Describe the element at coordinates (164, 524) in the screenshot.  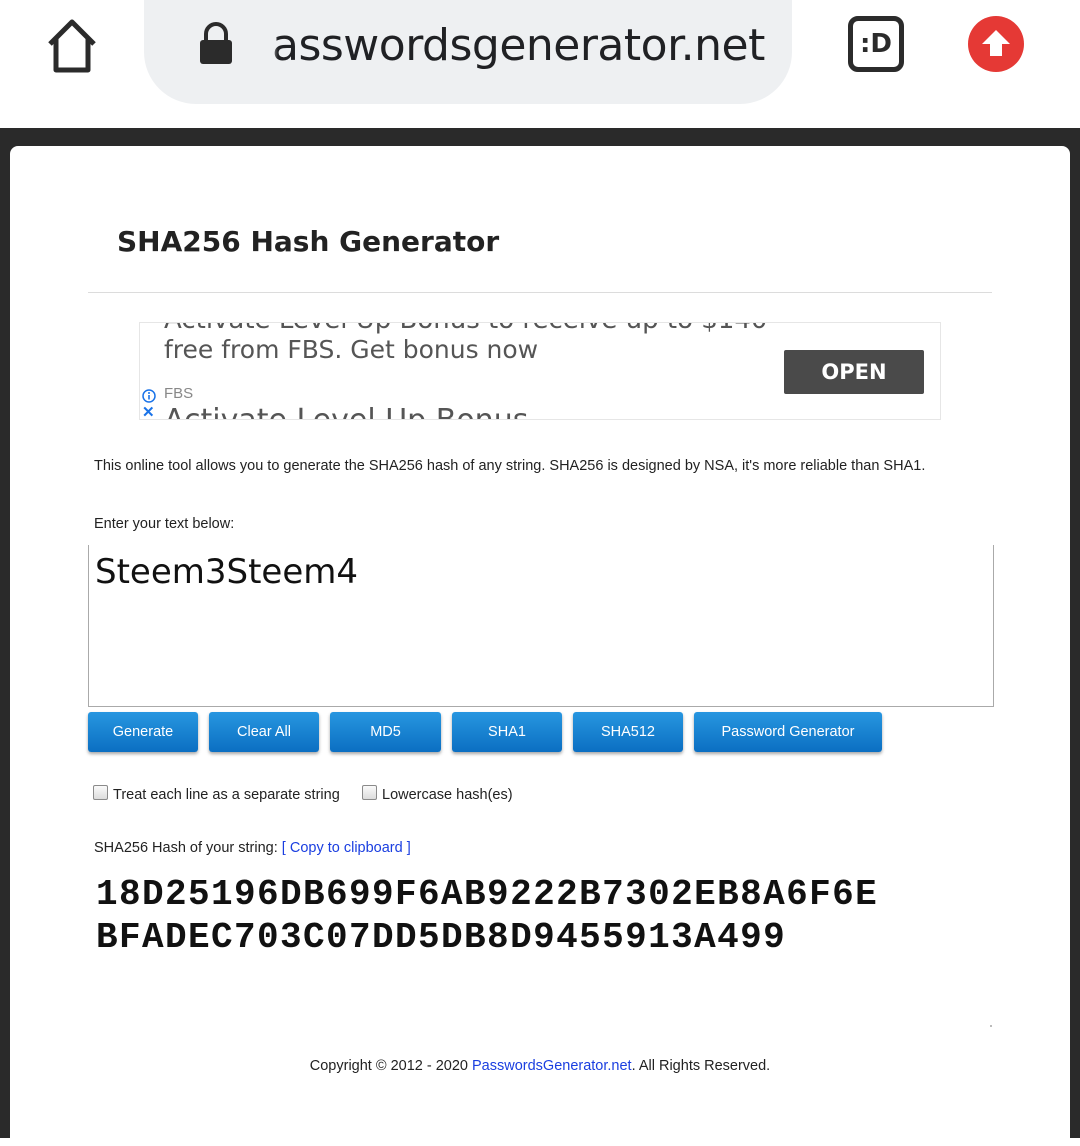
I see `input-label: Enter your text below:` at that location.